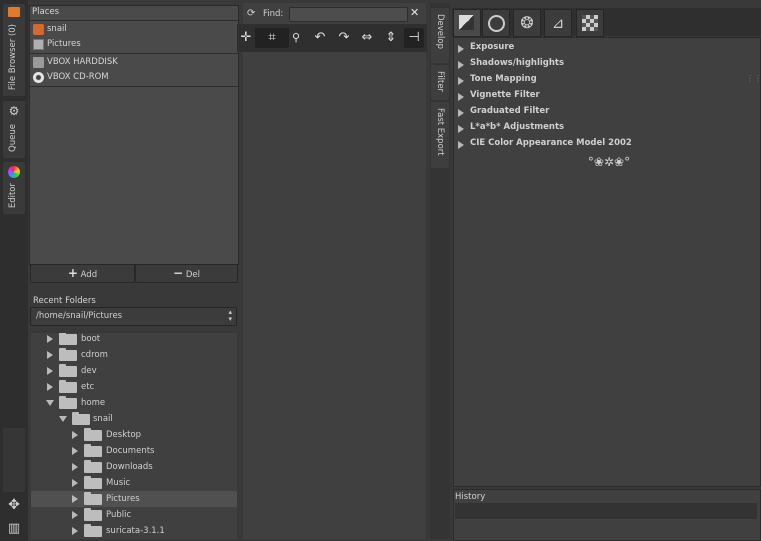  What do you see at coordinates (134, 62) in the screenshot?
I see `places-item-vbox-harddisk: VBOX HARDDISK` at bounding box center [134, 62].